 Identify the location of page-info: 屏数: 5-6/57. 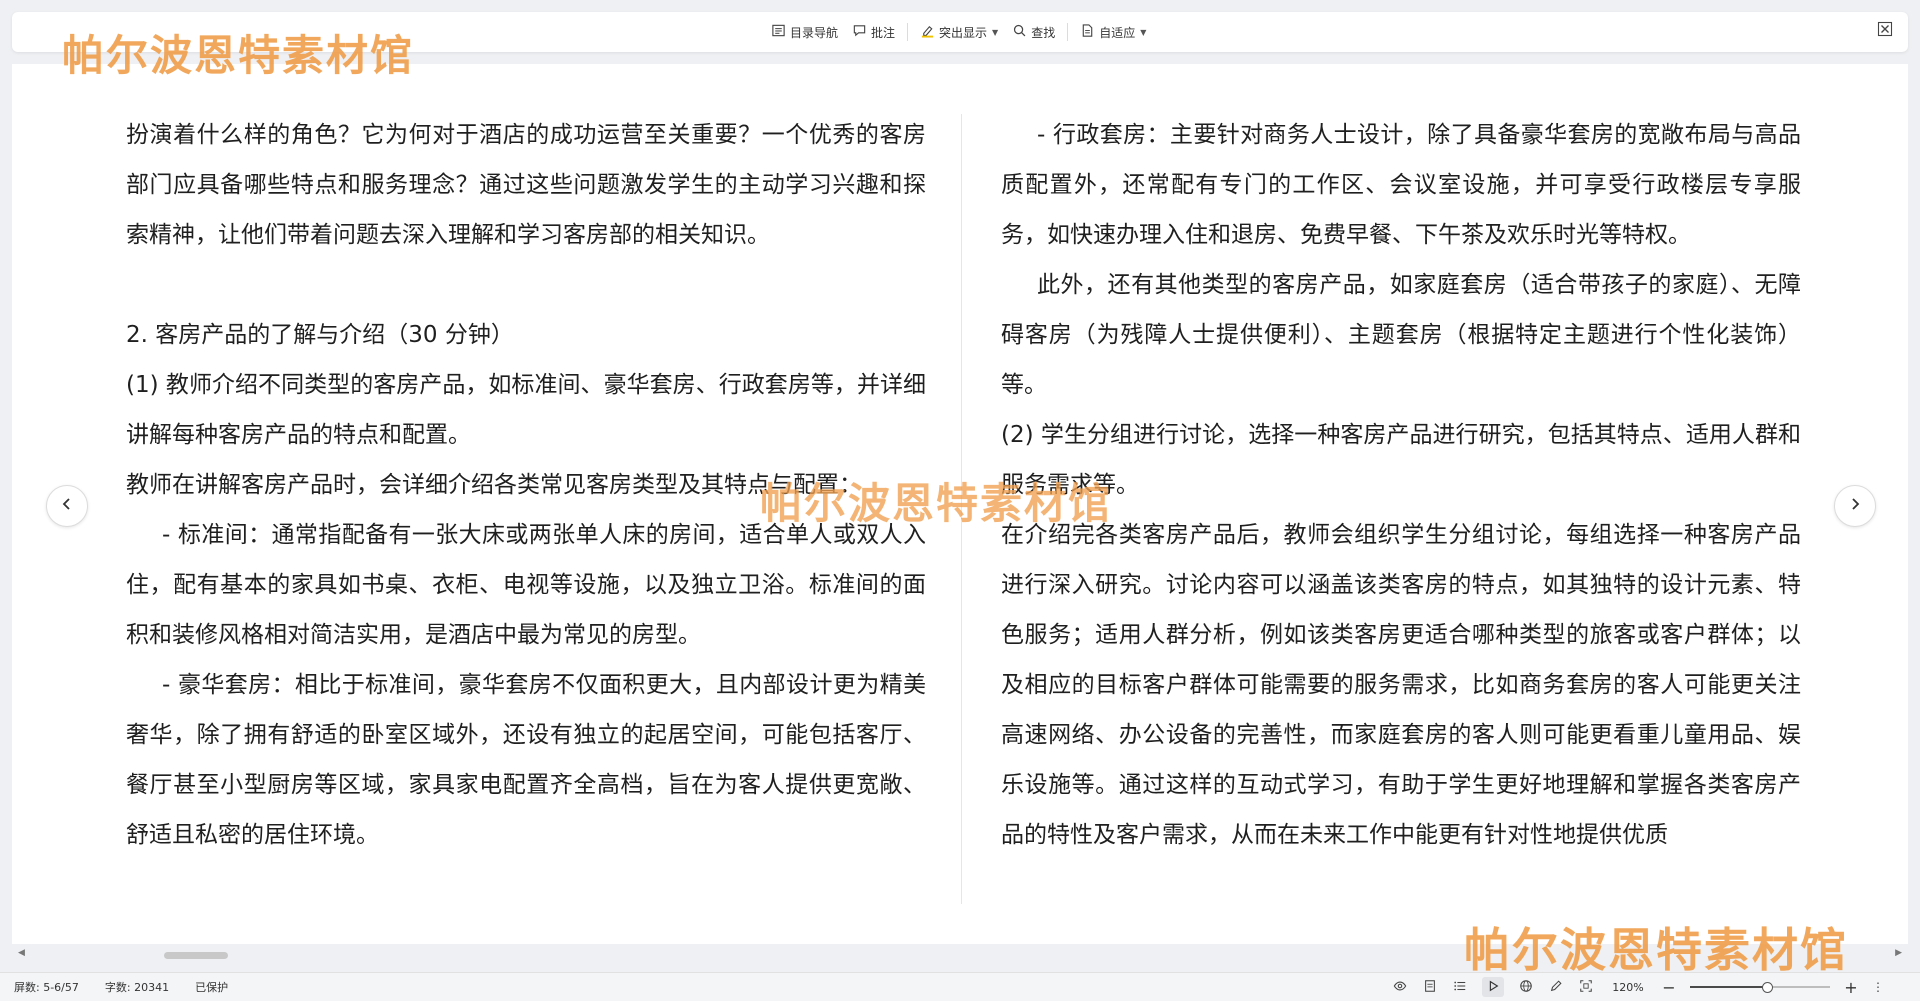
(46, 987).